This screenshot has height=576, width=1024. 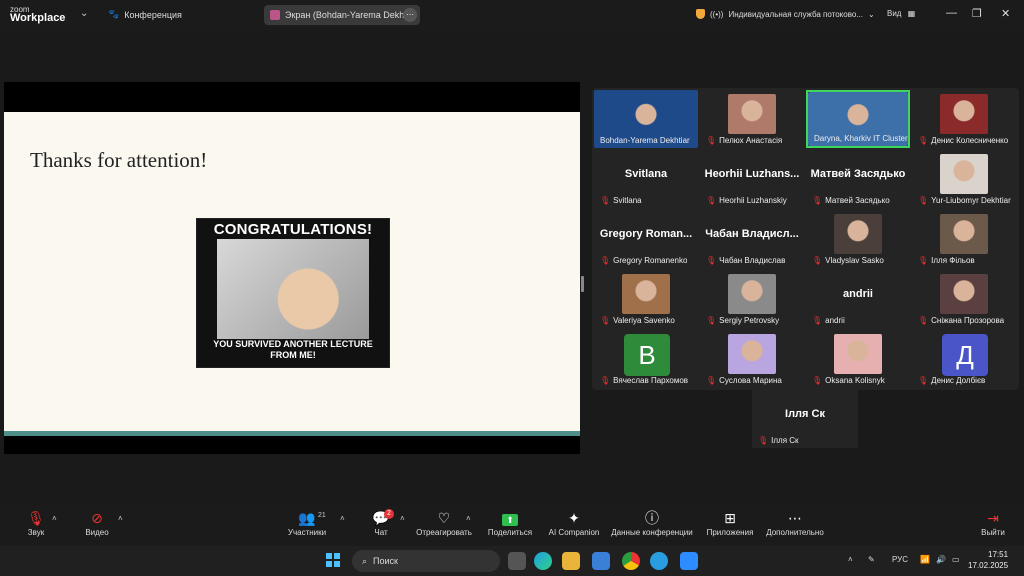 What do you see at coordinates (744, 380) in the screenshot?
I see `participant-name-label: 🎙 Суслова Марина` at bounding box center [744, 380].